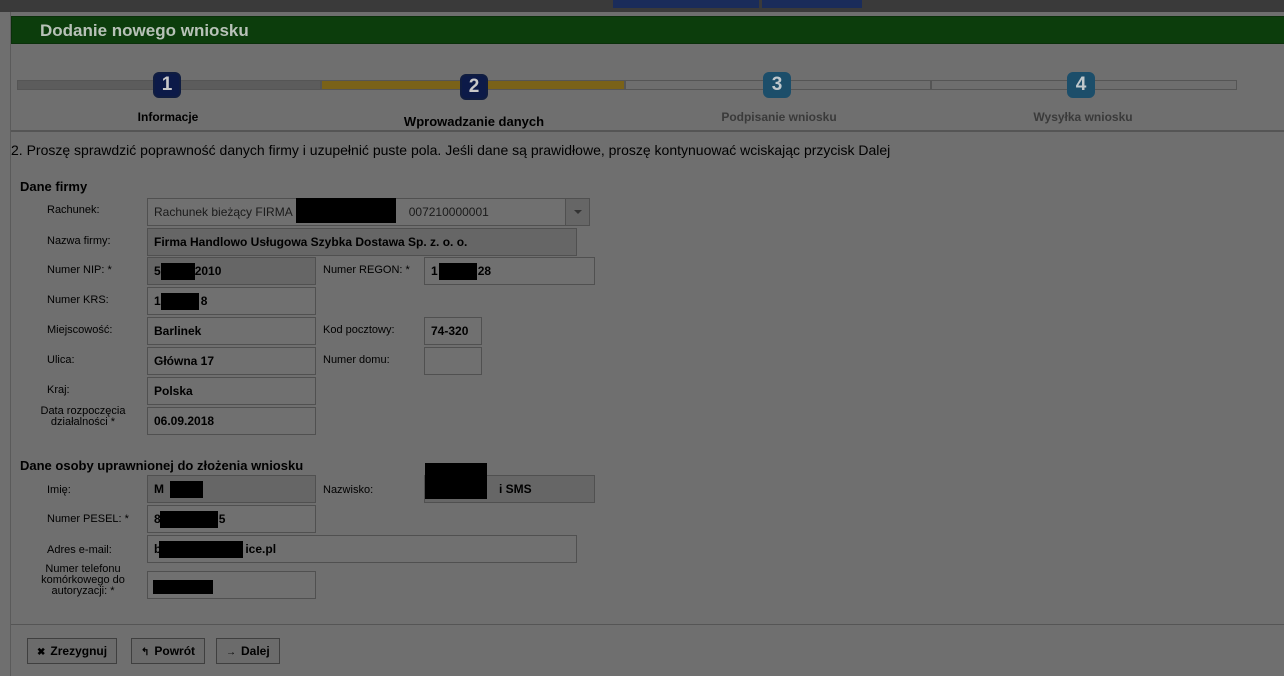  What do you see at coordinates (175, 651) in the screenshot?
I see `back-button-label: Powrót` at bounding box center [175, 651].